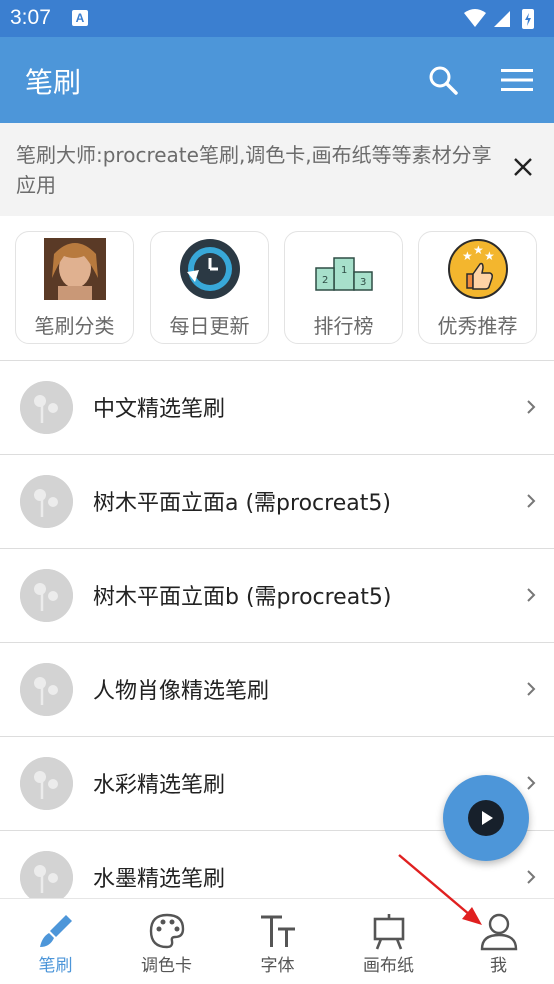 The image size is (554, 984). What do you see at coordinates (523, 167) in the screenshot?
I see `close-icon` at bounding box center [523, 167].